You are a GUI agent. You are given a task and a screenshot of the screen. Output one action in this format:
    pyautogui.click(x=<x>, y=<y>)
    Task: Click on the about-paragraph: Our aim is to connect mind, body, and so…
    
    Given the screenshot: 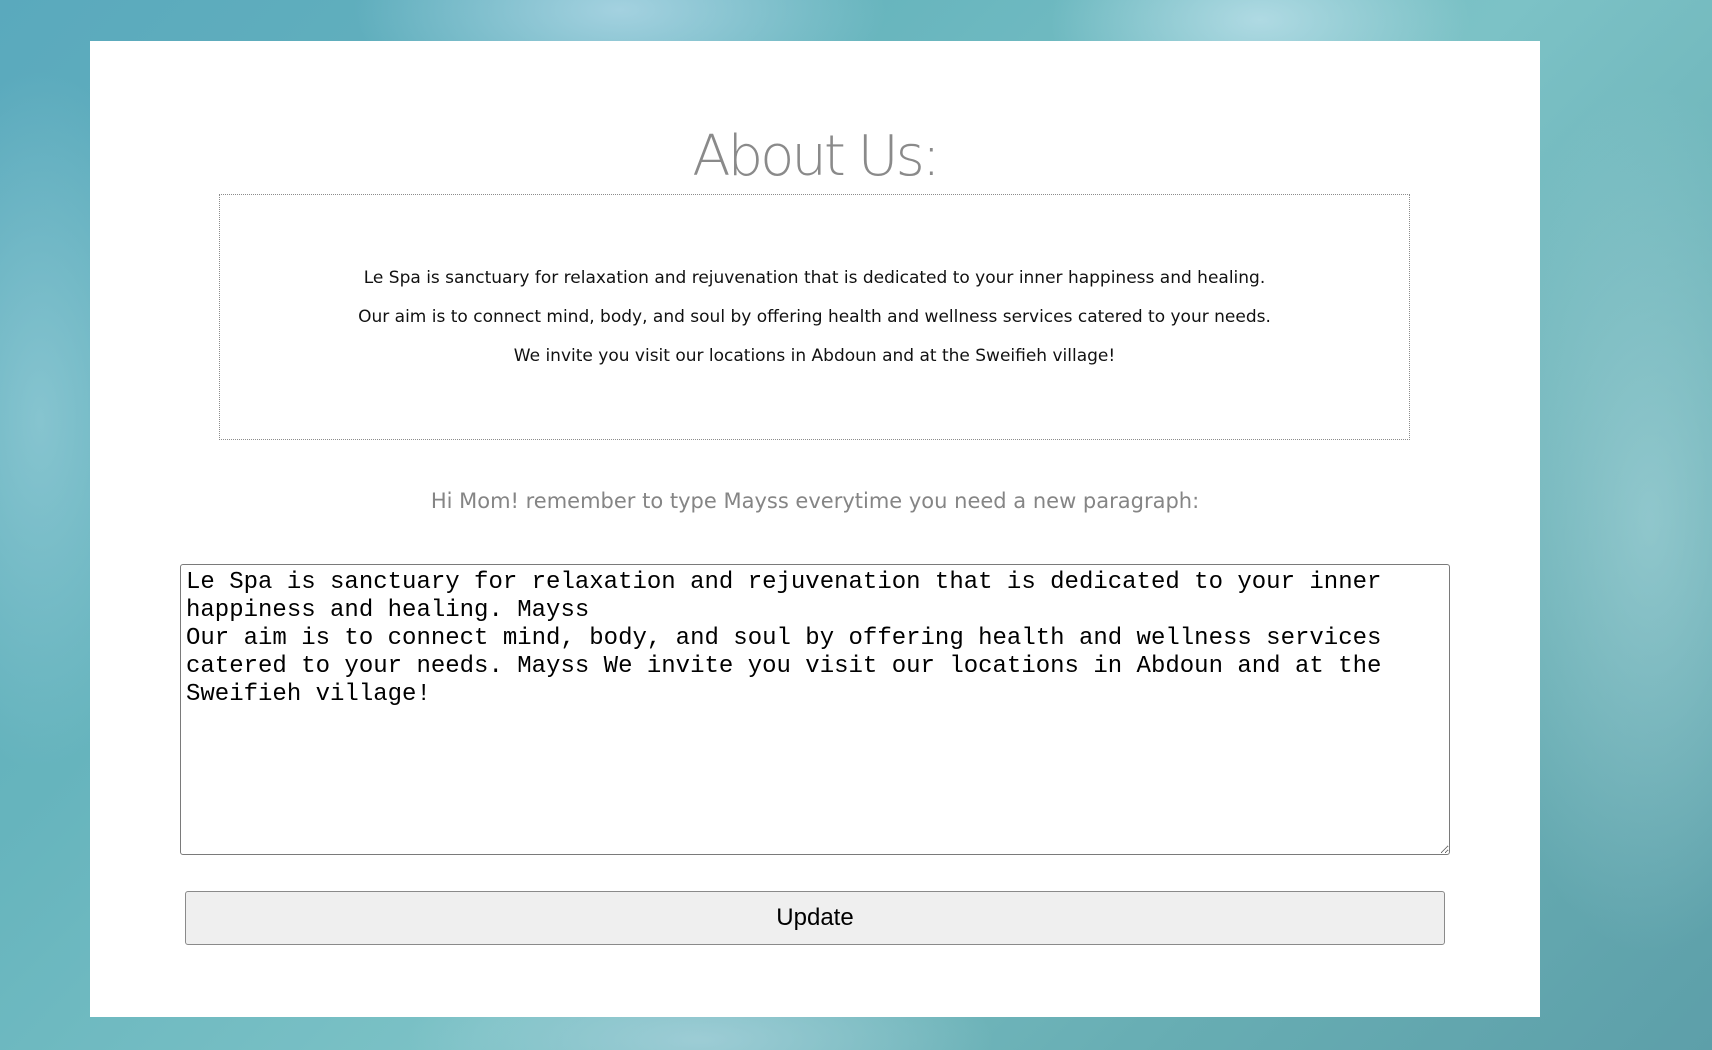 What is the action you would take?
    pyautogui.click(x=814, y=316)
    